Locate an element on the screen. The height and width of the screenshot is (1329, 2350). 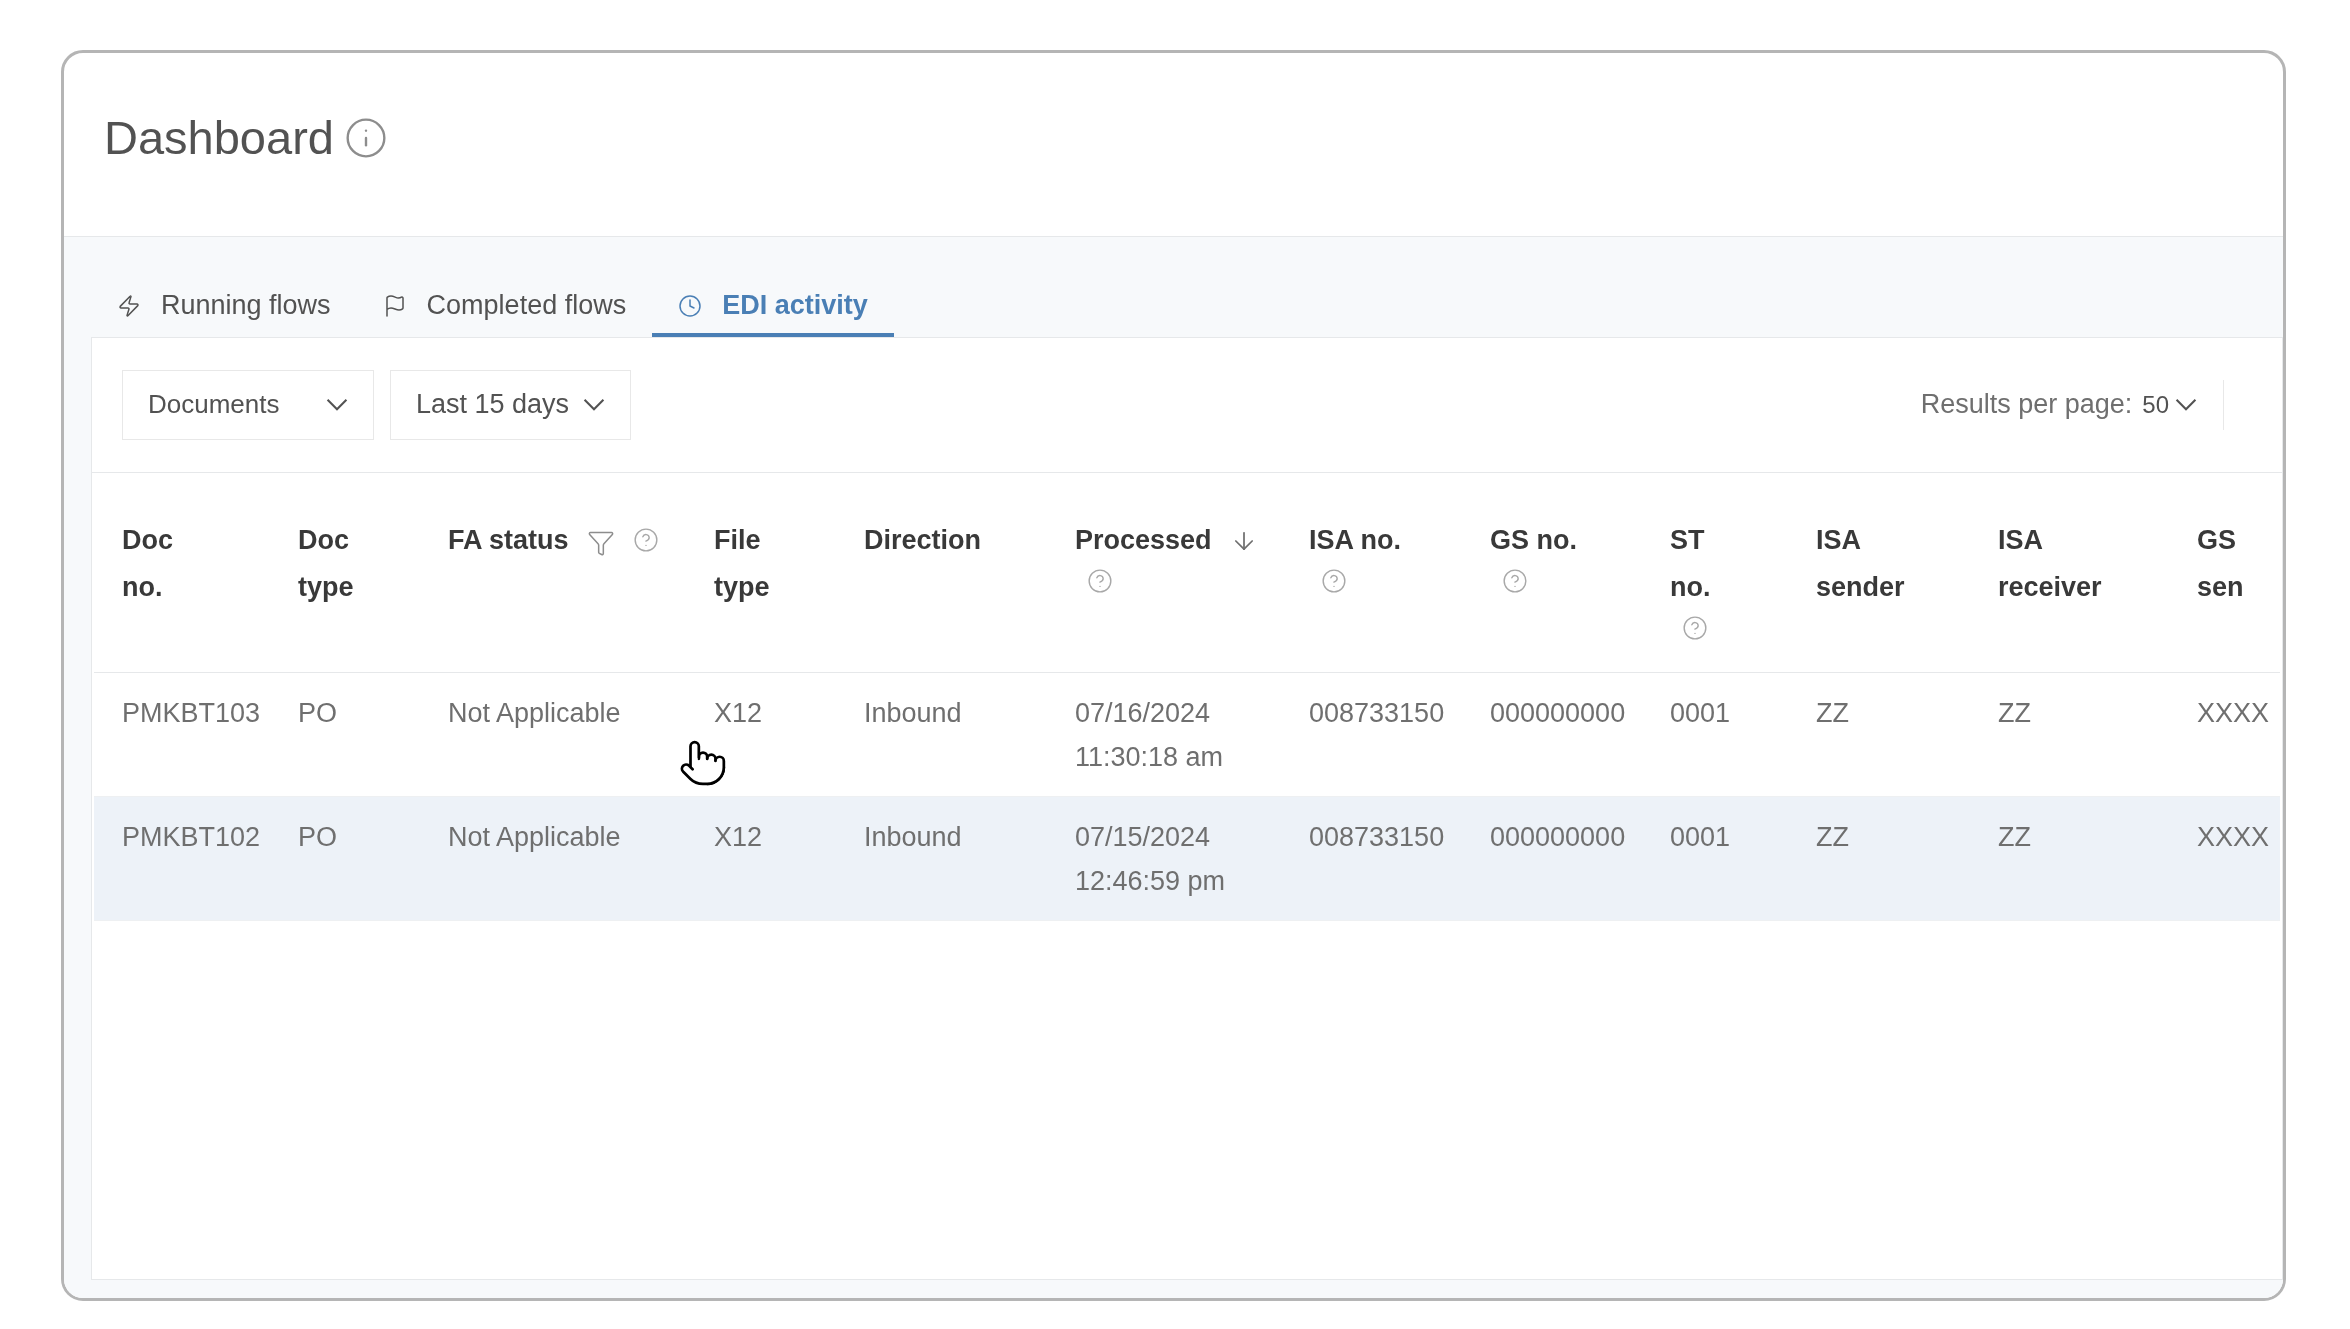
table-cell-text: 07/16/2024 11:30:18 am is located at coordinates (1150, 735).